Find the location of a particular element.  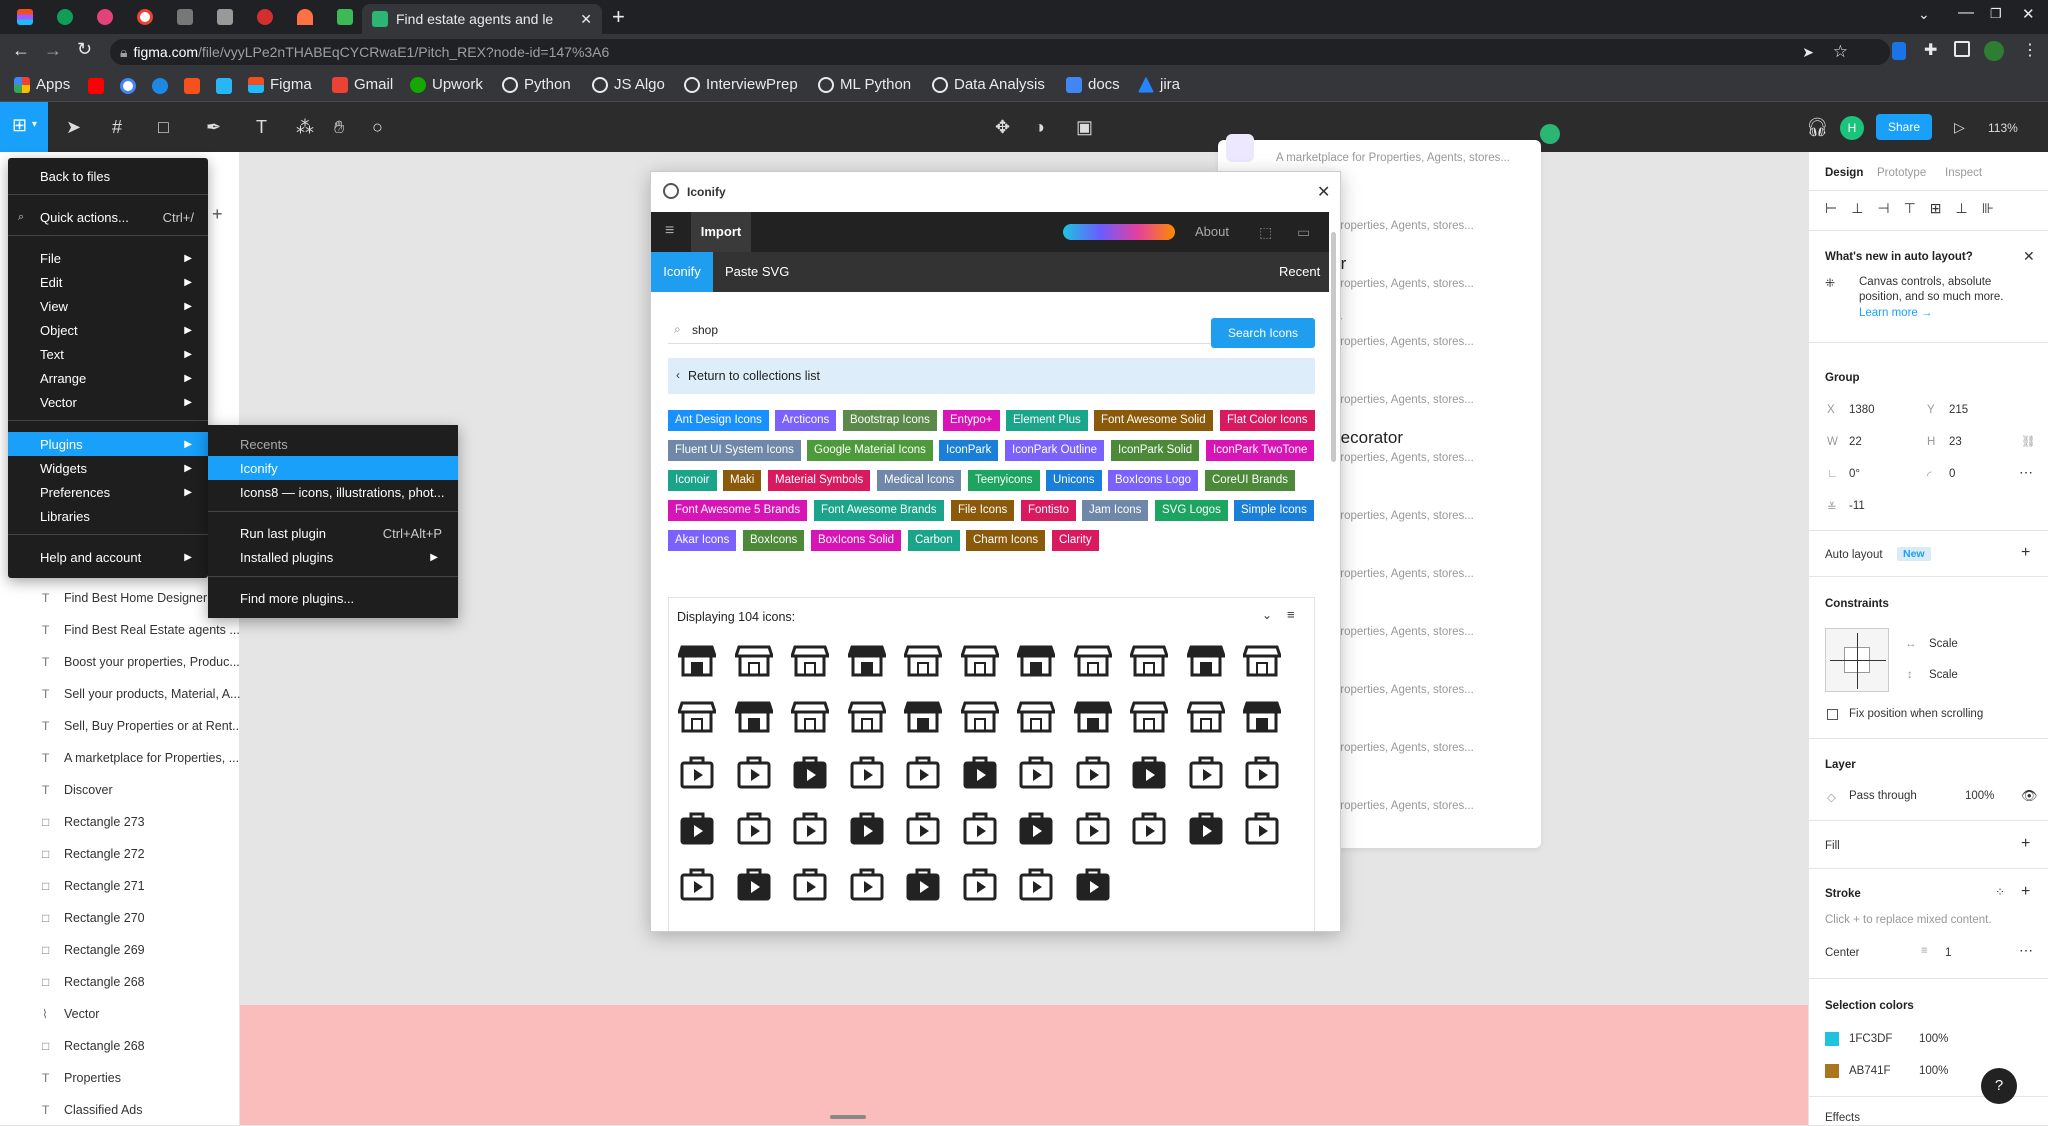

collection-tag: BoxIcons Logo is located at coordinates (1153, 480).